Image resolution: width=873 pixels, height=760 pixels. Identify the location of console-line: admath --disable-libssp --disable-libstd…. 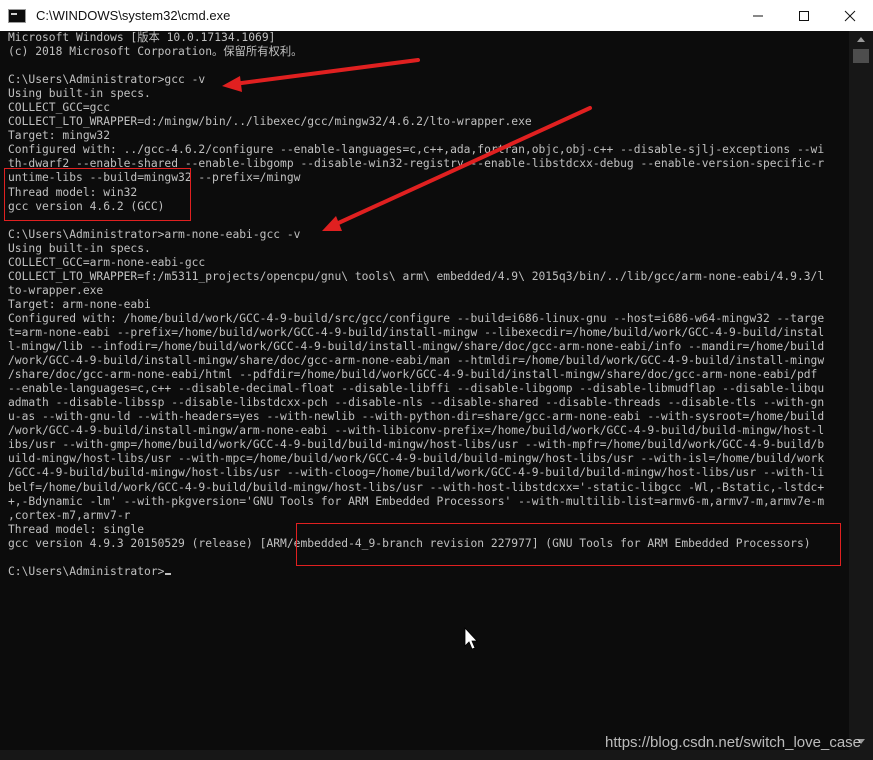
(416, 403).